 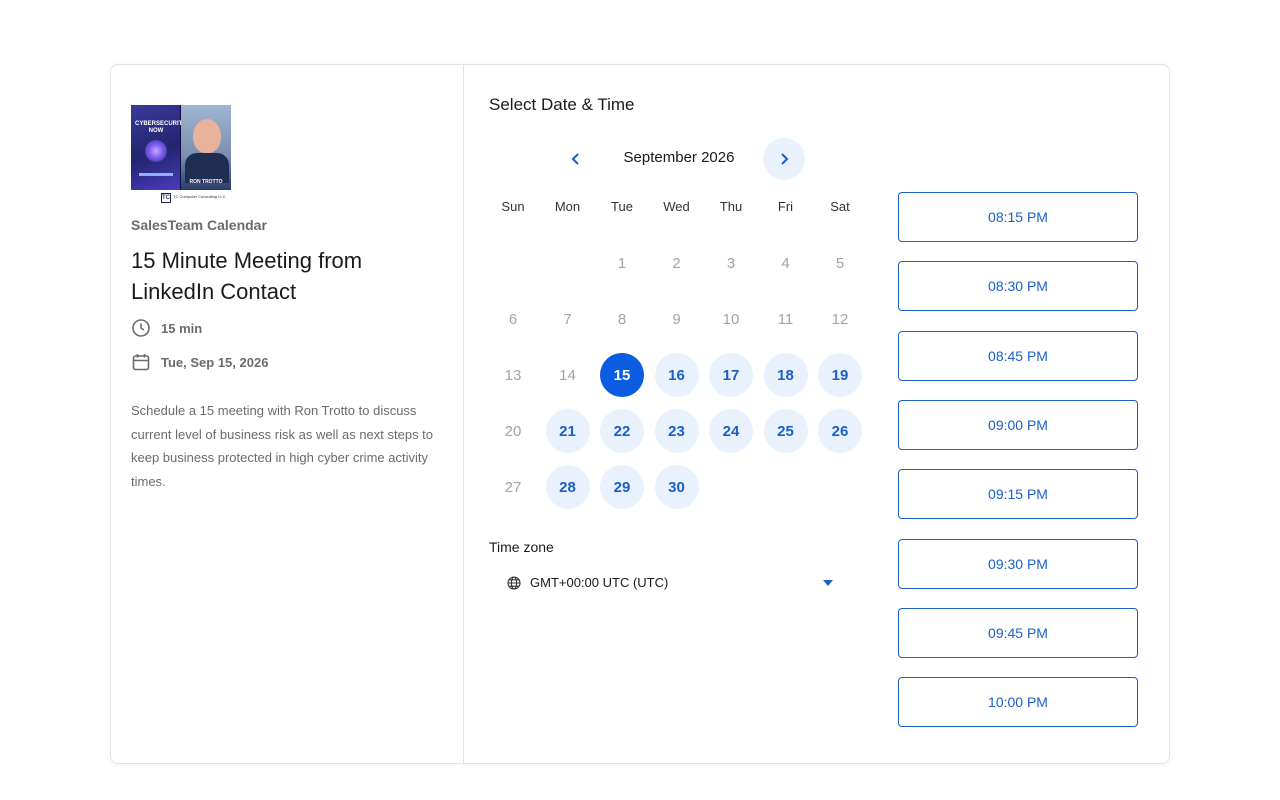 I want to click on company-name: TC Computer Consulting LLC, so click(x=199, y=196).